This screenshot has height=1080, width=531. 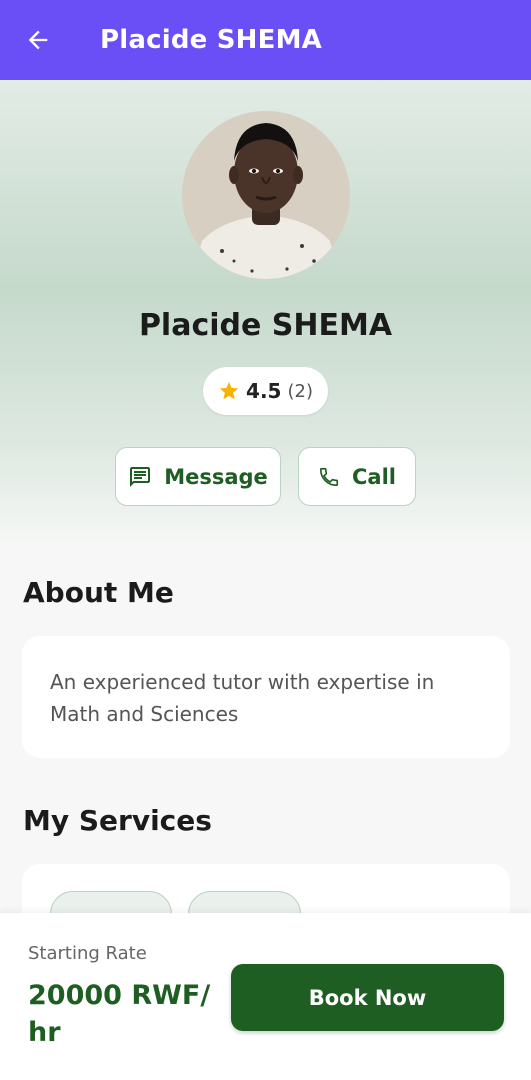 What do you see at coordinates (329, 476) in the screenshot?
I see `phone-icon` at bounding box center [329, 476].